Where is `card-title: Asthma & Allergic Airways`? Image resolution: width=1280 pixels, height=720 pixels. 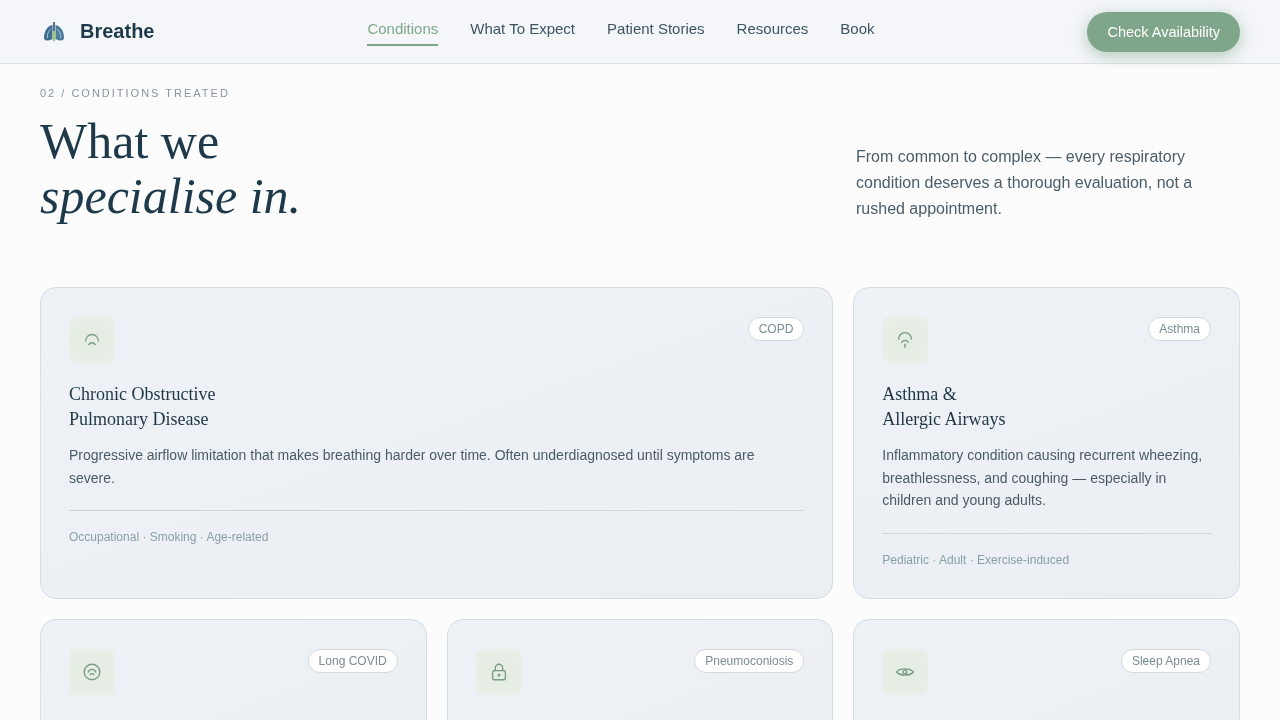
card-title: Asthma & Allergic Airways is located at coordinates (944, 407).